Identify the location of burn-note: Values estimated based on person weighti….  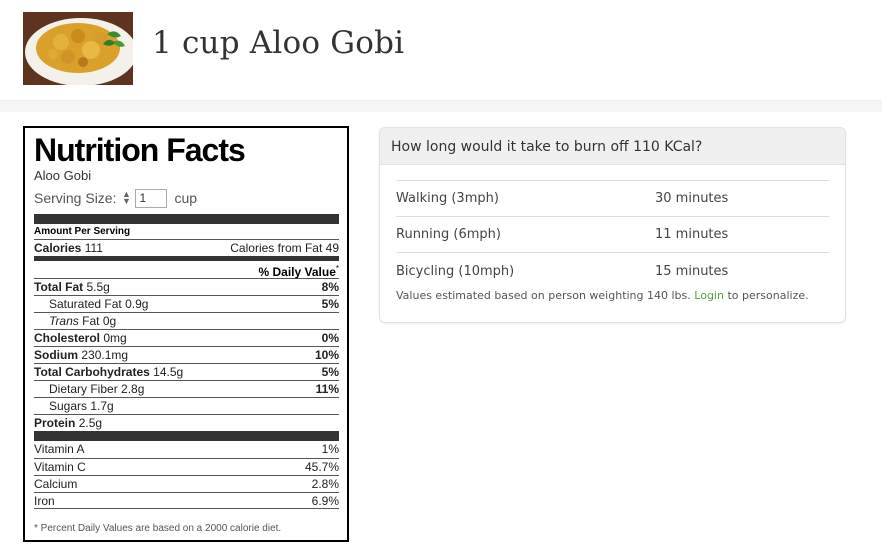
(612, 295).